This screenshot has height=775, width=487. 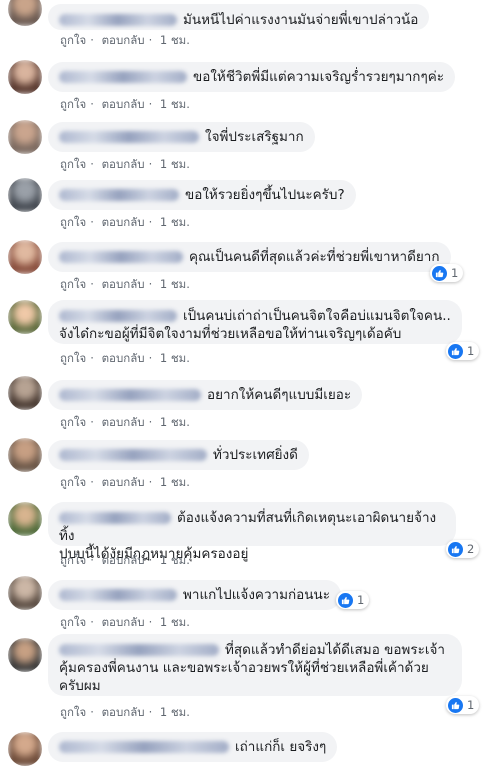 I want to click on comment-bubble: ขอให้รวยยิ่งๆขึ้นไปนะครับ?, so click(x=202, y=195).